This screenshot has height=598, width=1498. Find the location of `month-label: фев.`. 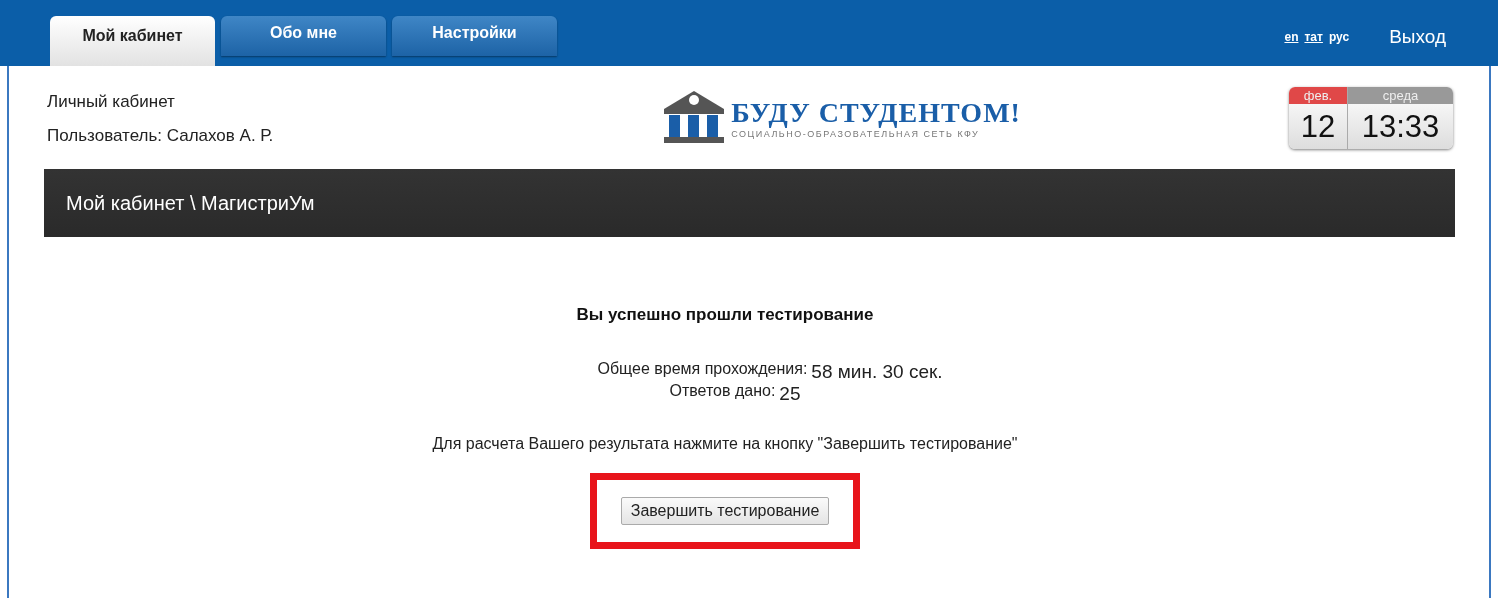

month-label: фев. is located at coordinates (1318, 95).